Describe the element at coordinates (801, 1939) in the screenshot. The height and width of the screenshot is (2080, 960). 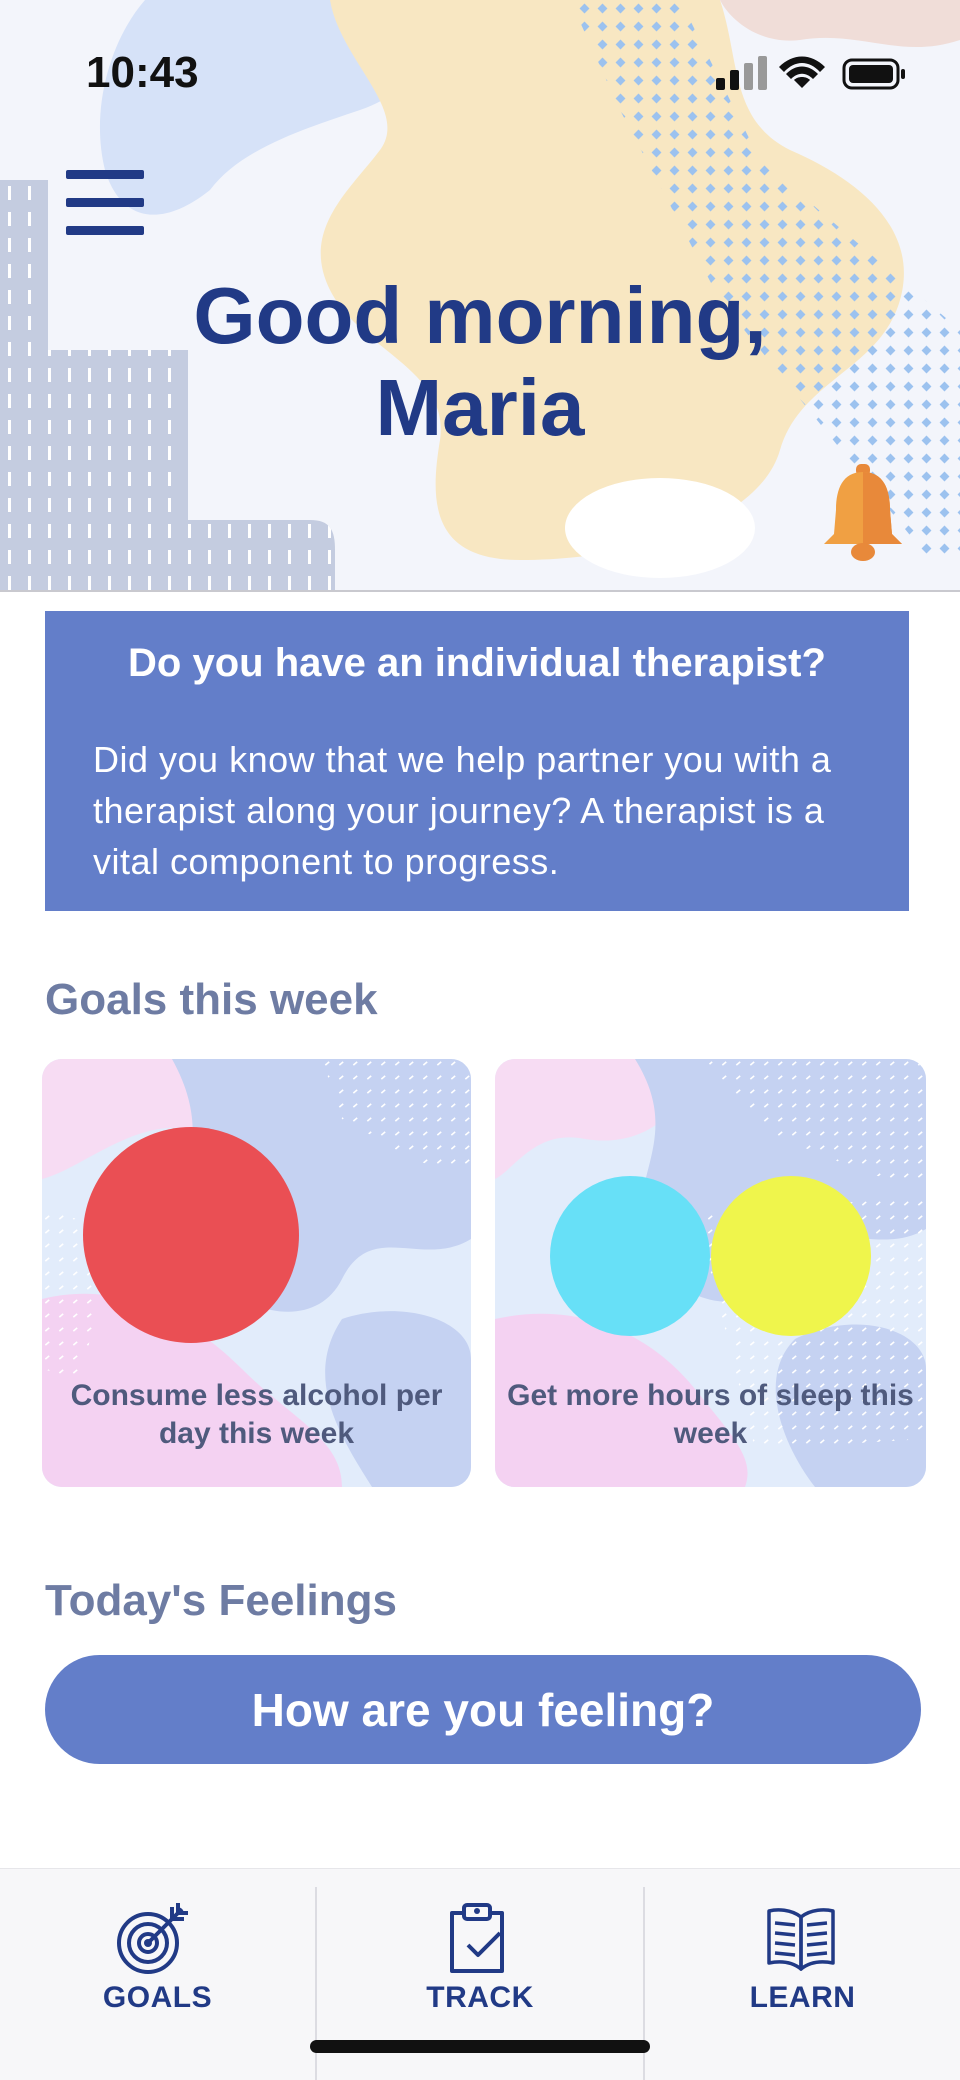
I see `open-book-icon` at that location.